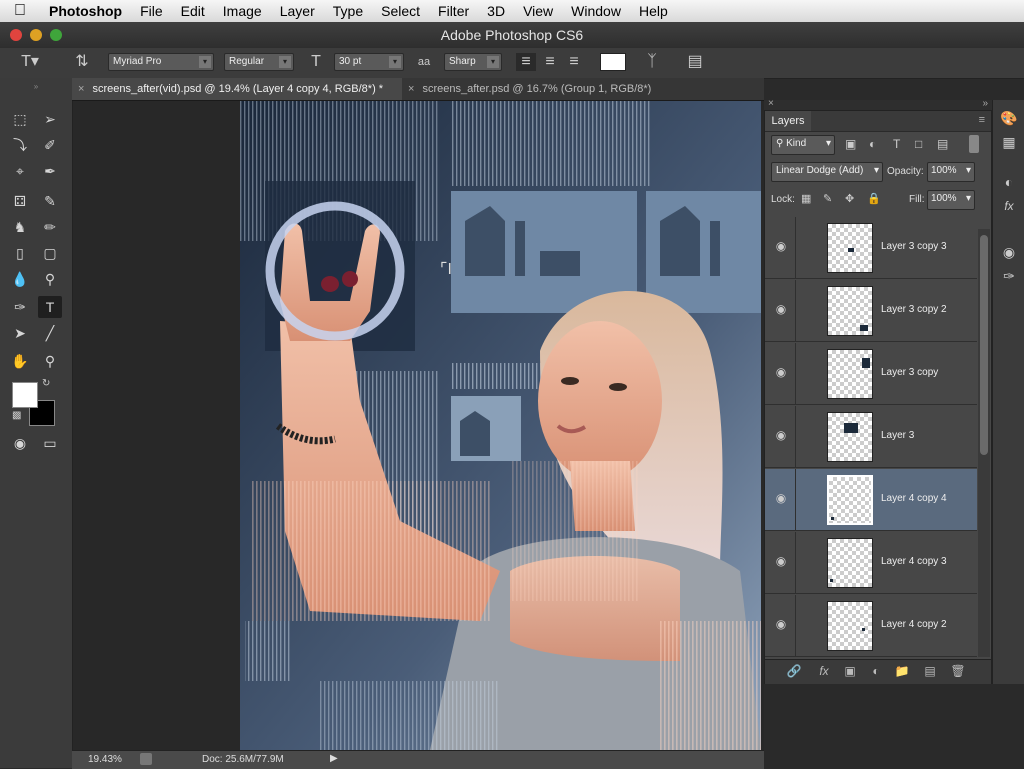 Image resolution: width=1024 pixels, height=769 pixels. I want to click on opacity-field: 100% ▾, so click(951, 172).